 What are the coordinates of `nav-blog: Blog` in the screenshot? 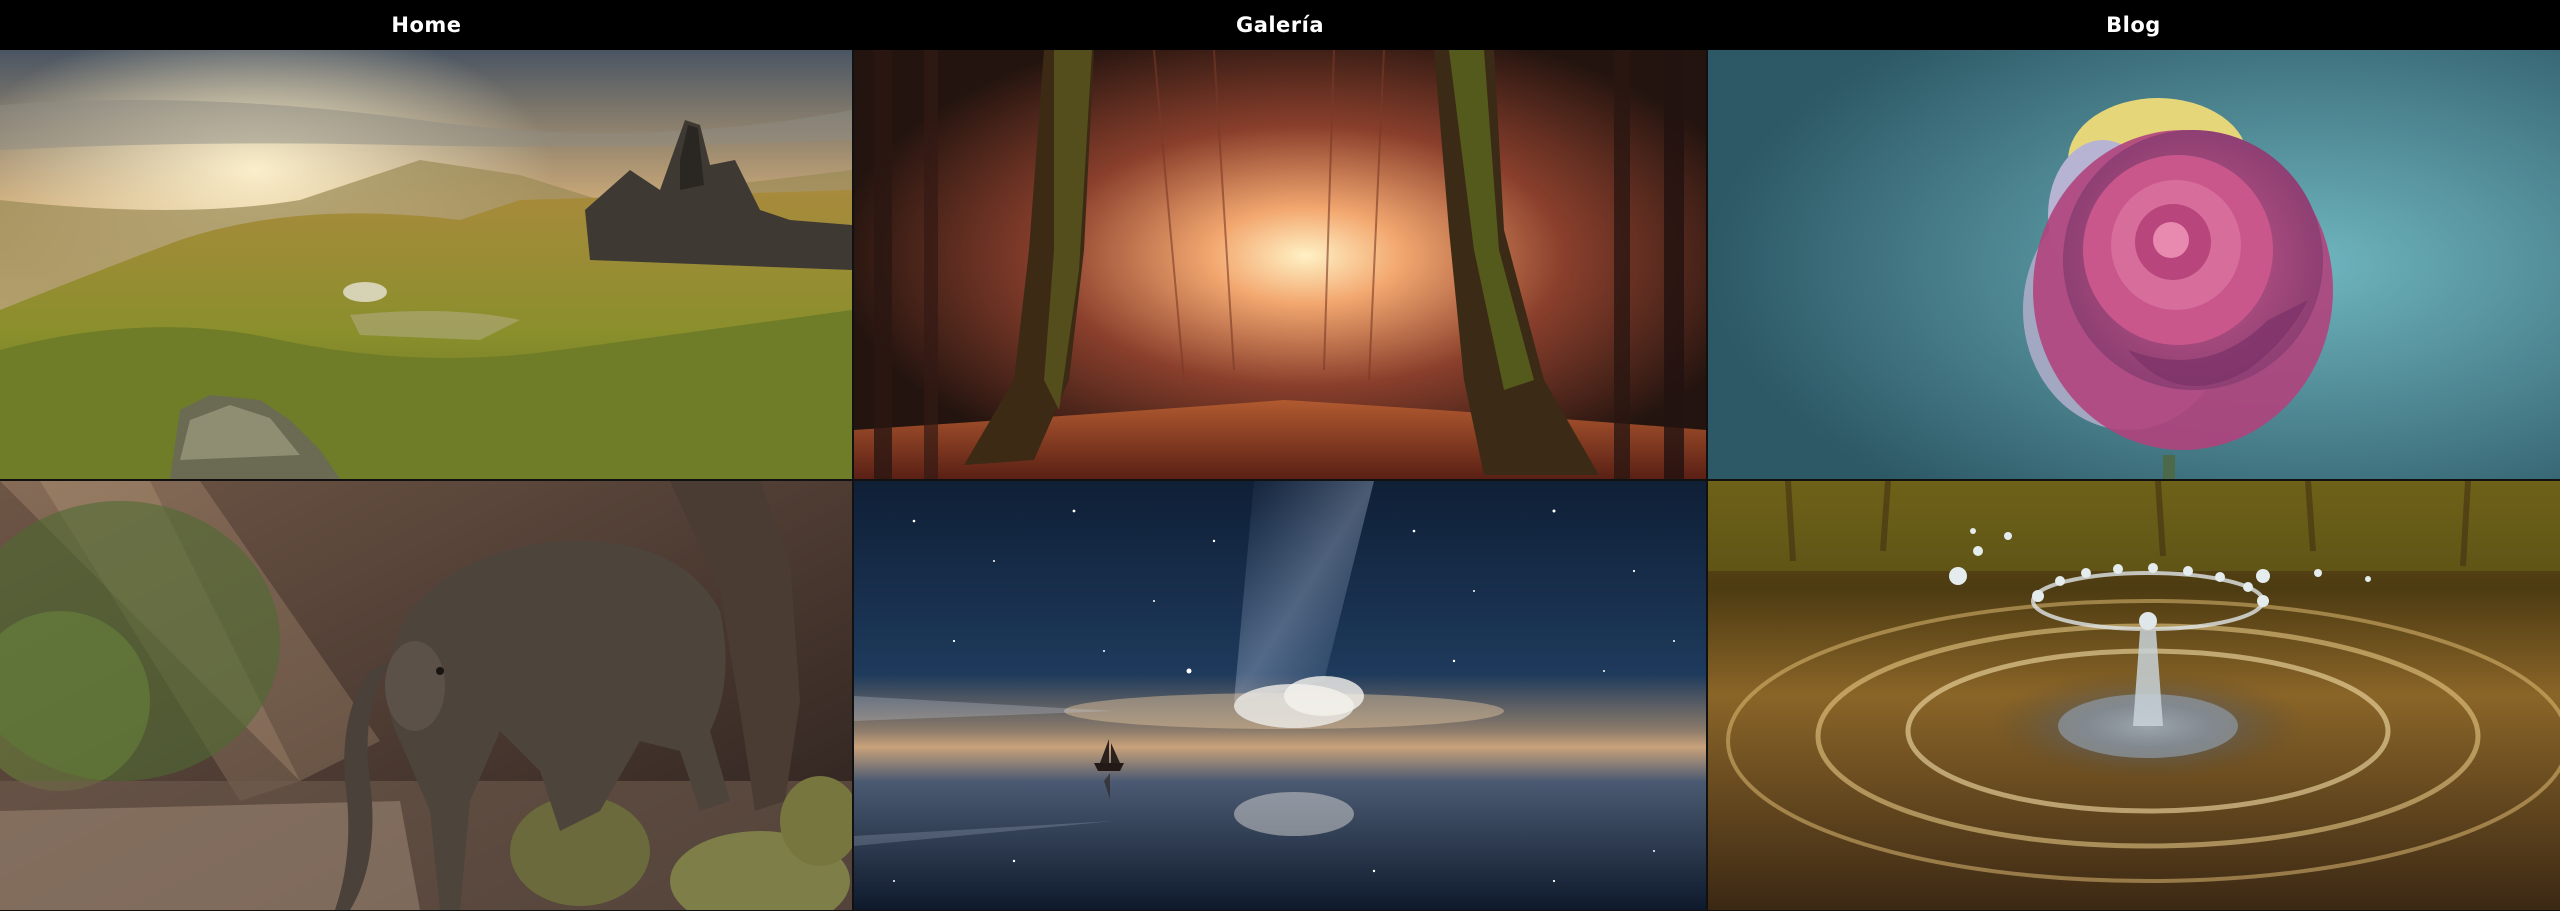 It's located at (2133, 25).